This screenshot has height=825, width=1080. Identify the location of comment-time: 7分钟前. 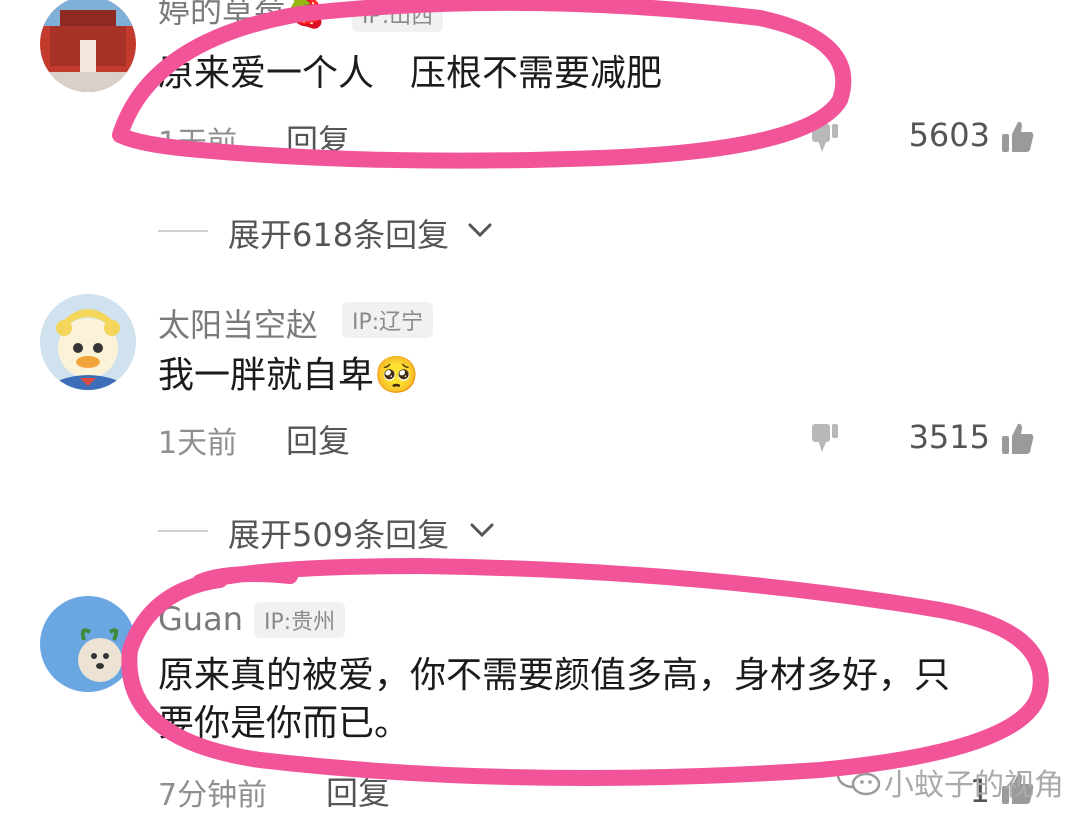
(213, 795).